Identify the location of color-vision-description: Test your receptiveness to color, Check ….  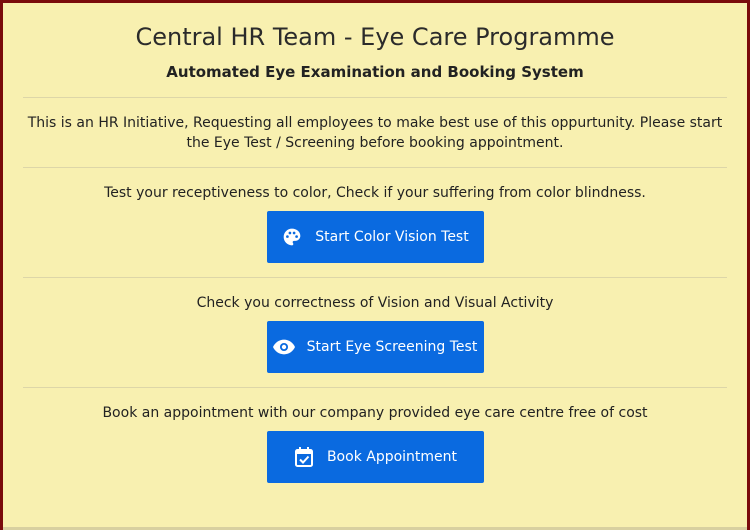
(375, 193).